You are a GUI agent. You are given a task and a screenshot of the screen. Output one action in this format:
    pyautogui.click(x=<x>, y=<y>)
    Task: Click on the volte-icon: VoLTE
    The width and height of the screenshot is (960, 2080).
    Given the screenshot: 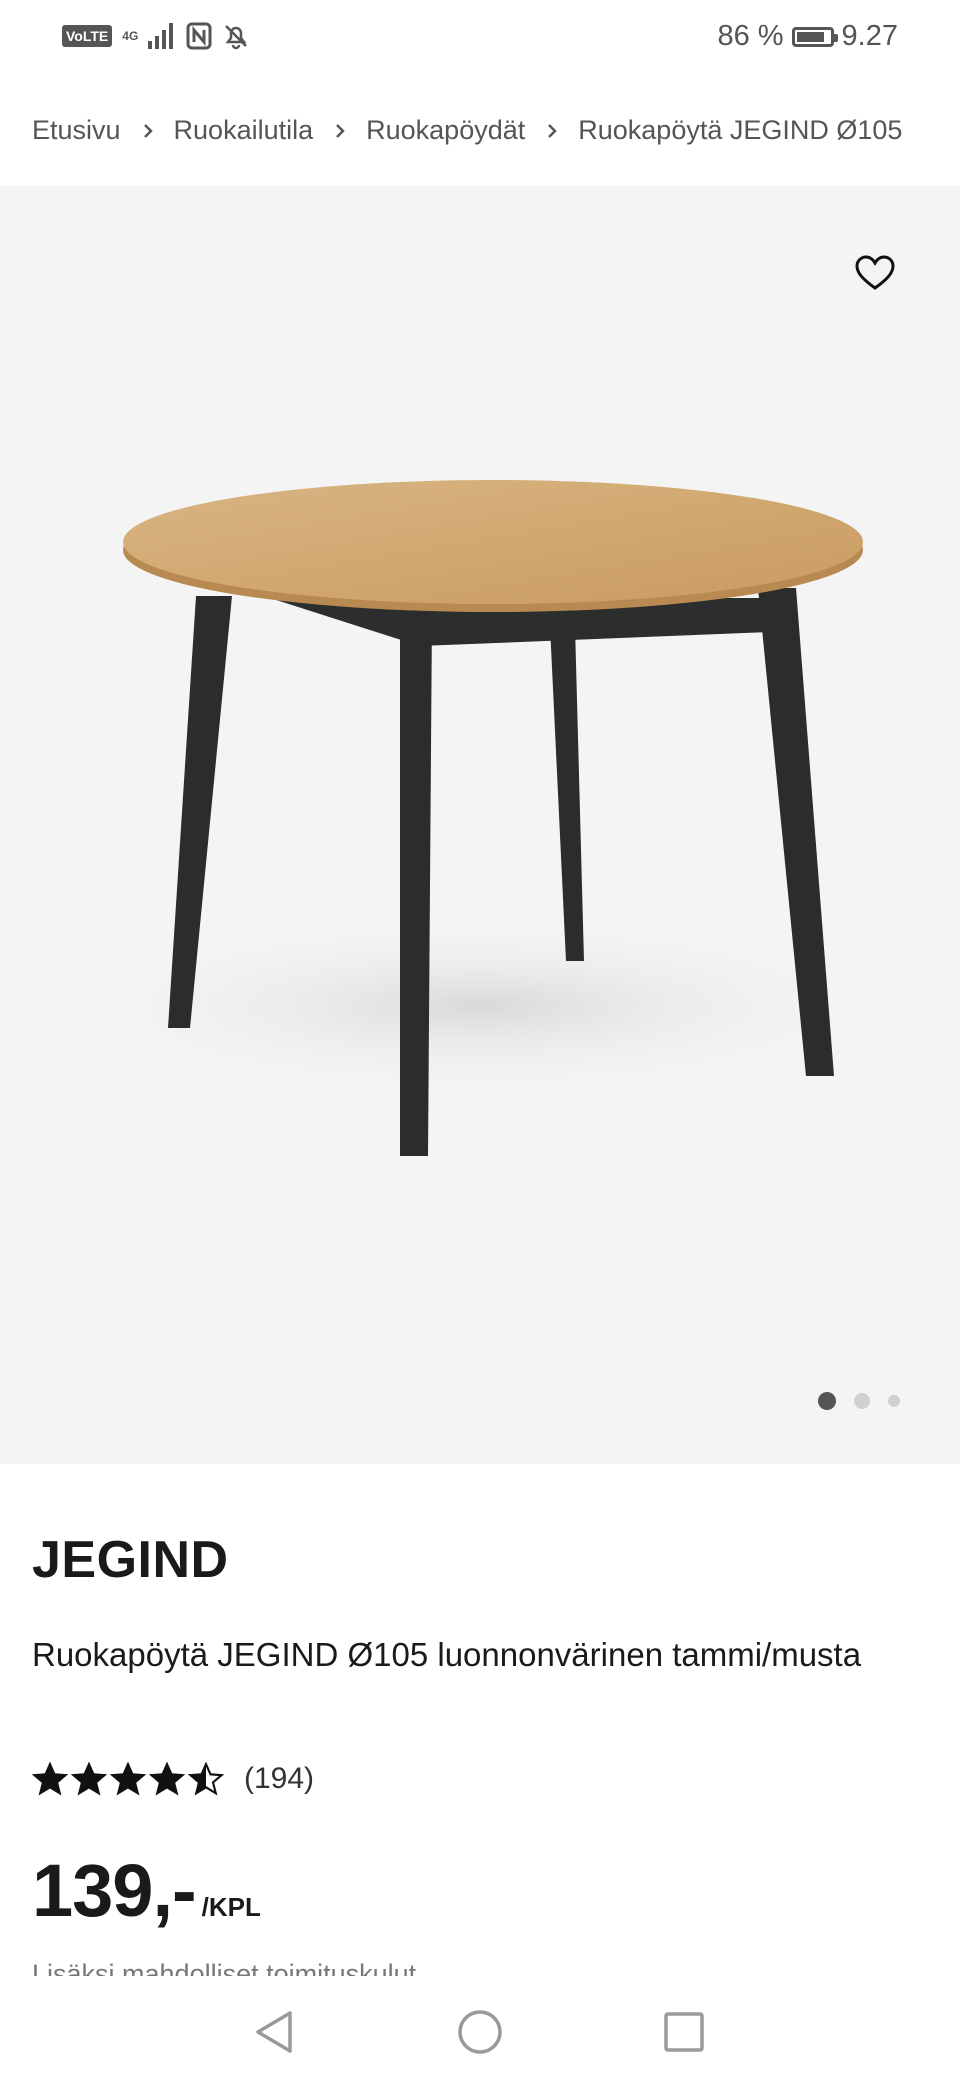 What is the action you would take?
    pyautogui.click(x=87, y=36)
    